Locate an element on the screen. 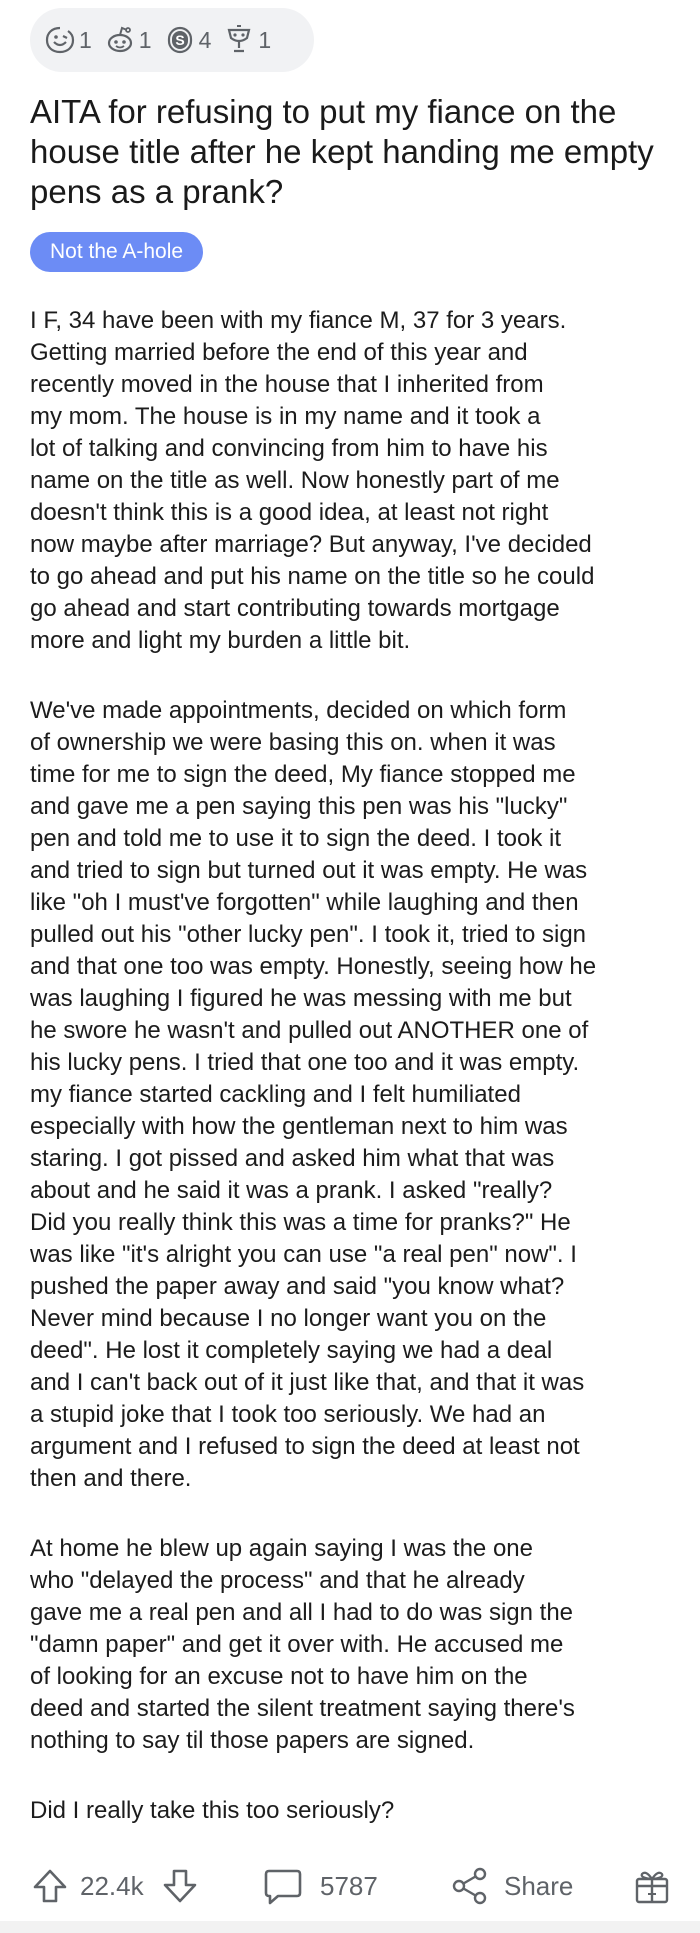 This screenshot has height=1933, width=700. gift-award-icon is located at coordinates (652, 1887).